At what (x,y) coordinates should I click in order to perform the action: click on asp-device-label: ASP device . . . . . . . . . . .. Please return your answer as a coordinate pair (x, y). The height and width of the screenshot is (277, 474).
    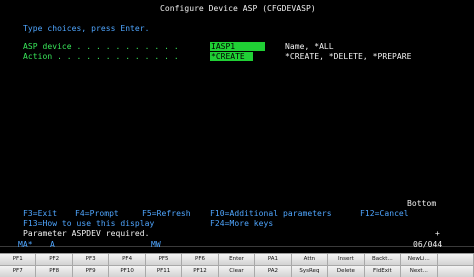
    Looking at the image, I should click on (101, 46).